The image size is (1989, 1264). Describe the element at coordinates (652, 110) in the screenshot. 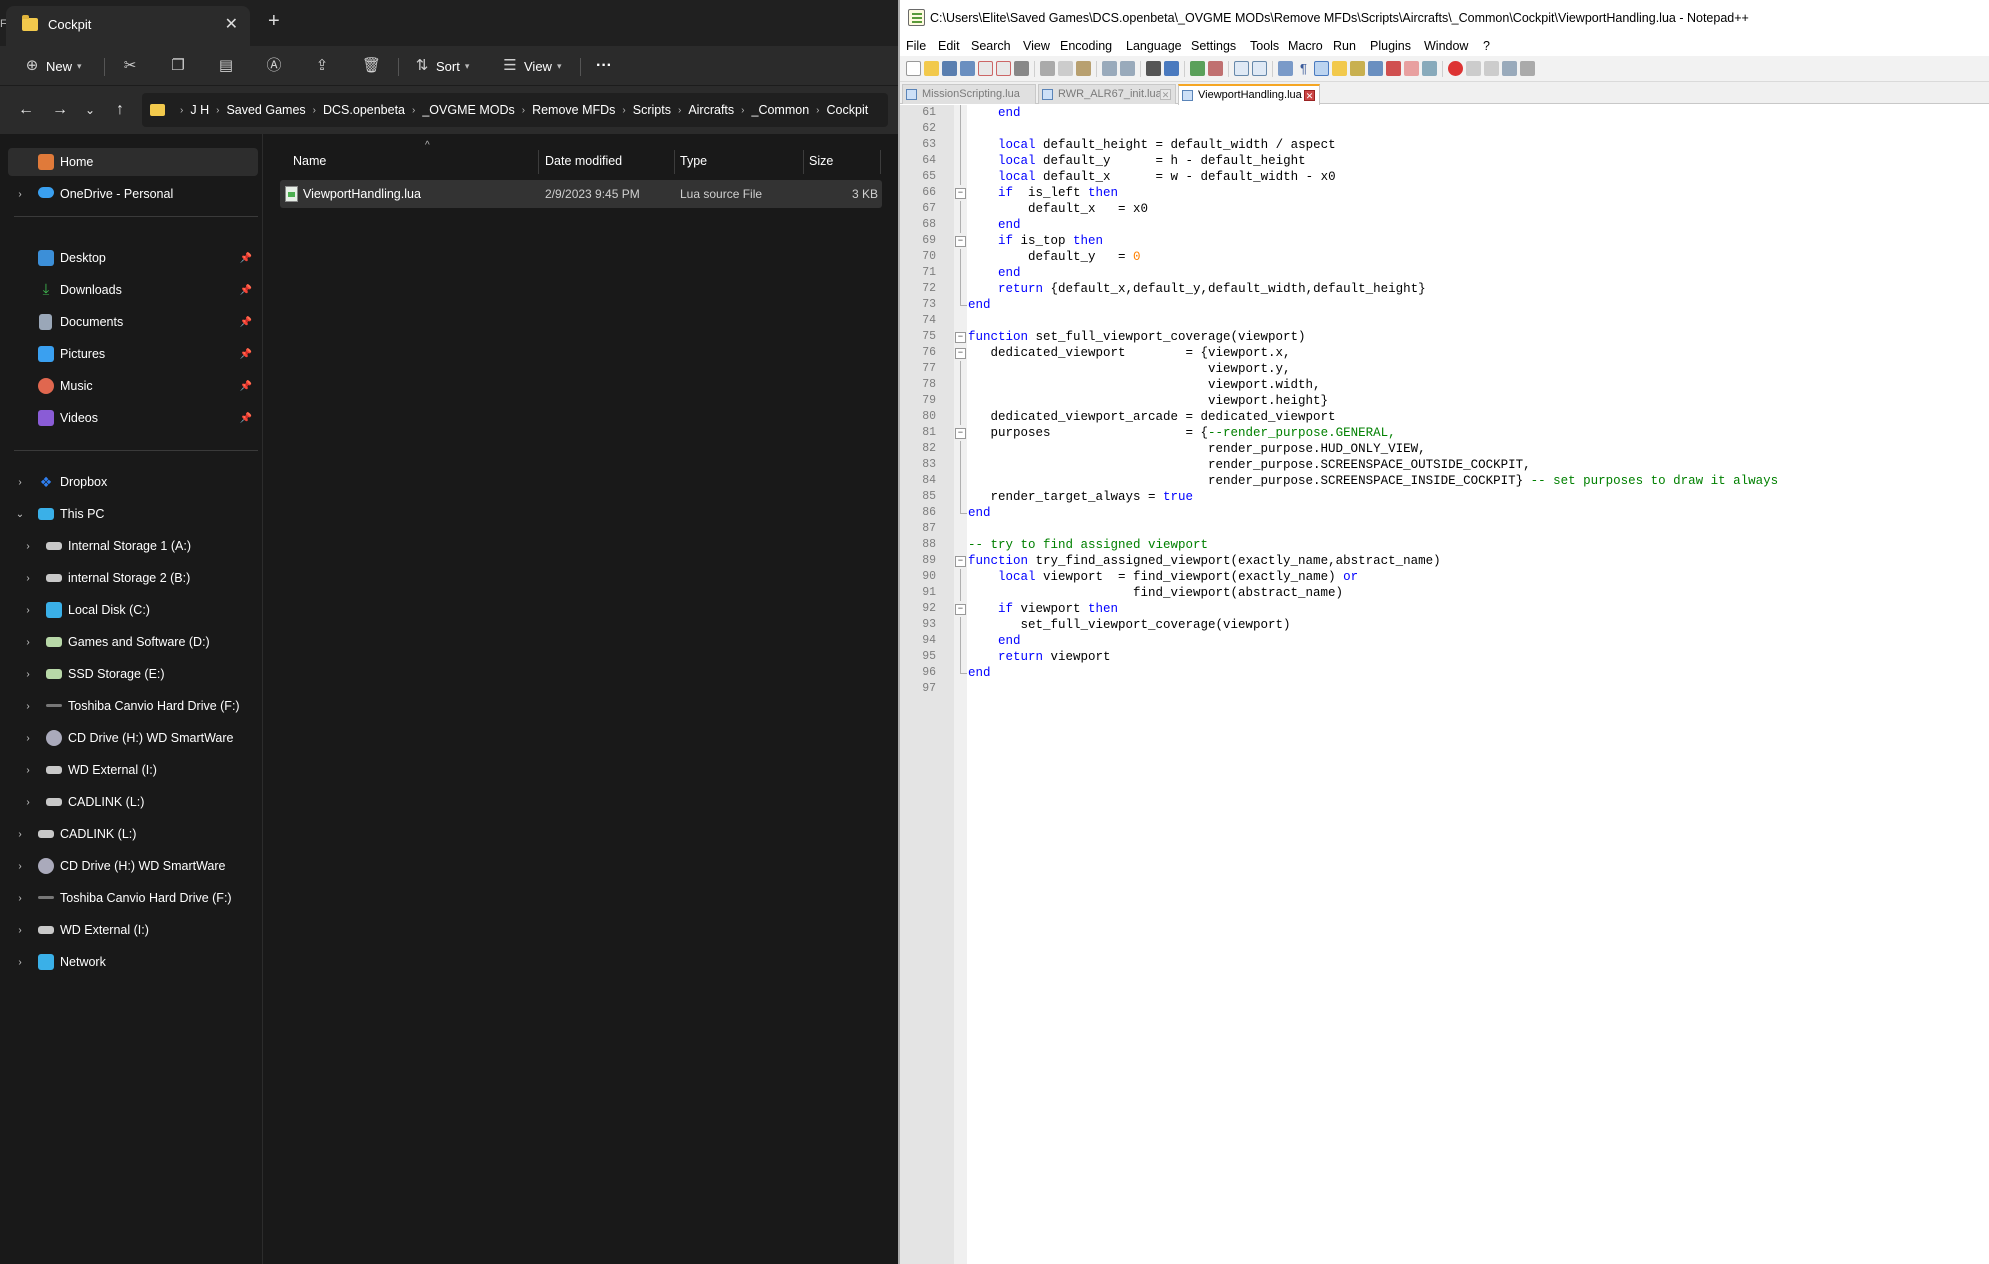

I see `breadcrumb-item: Scripts` at that location.